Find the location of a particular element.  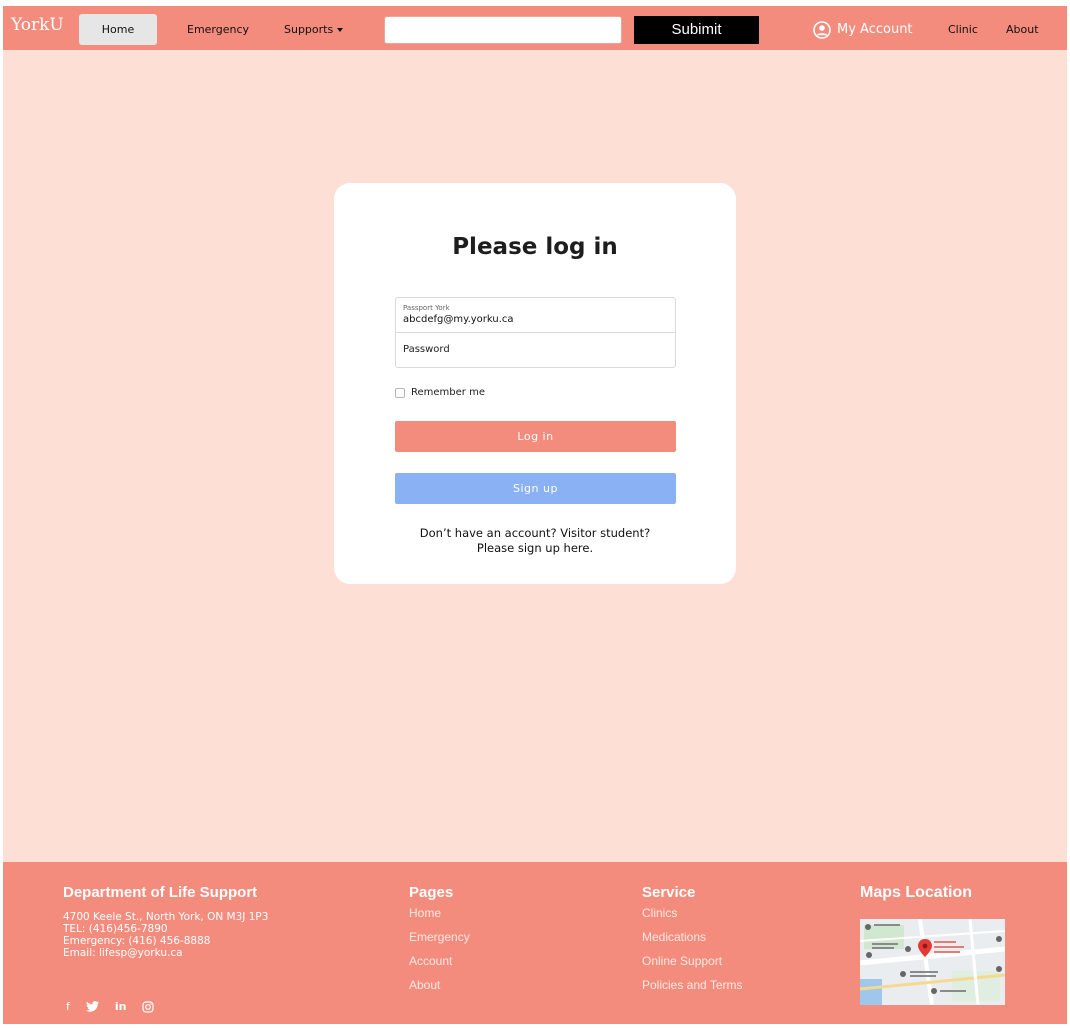

nav-supports-dropdown: Supports is located at coordinates (314, 29).